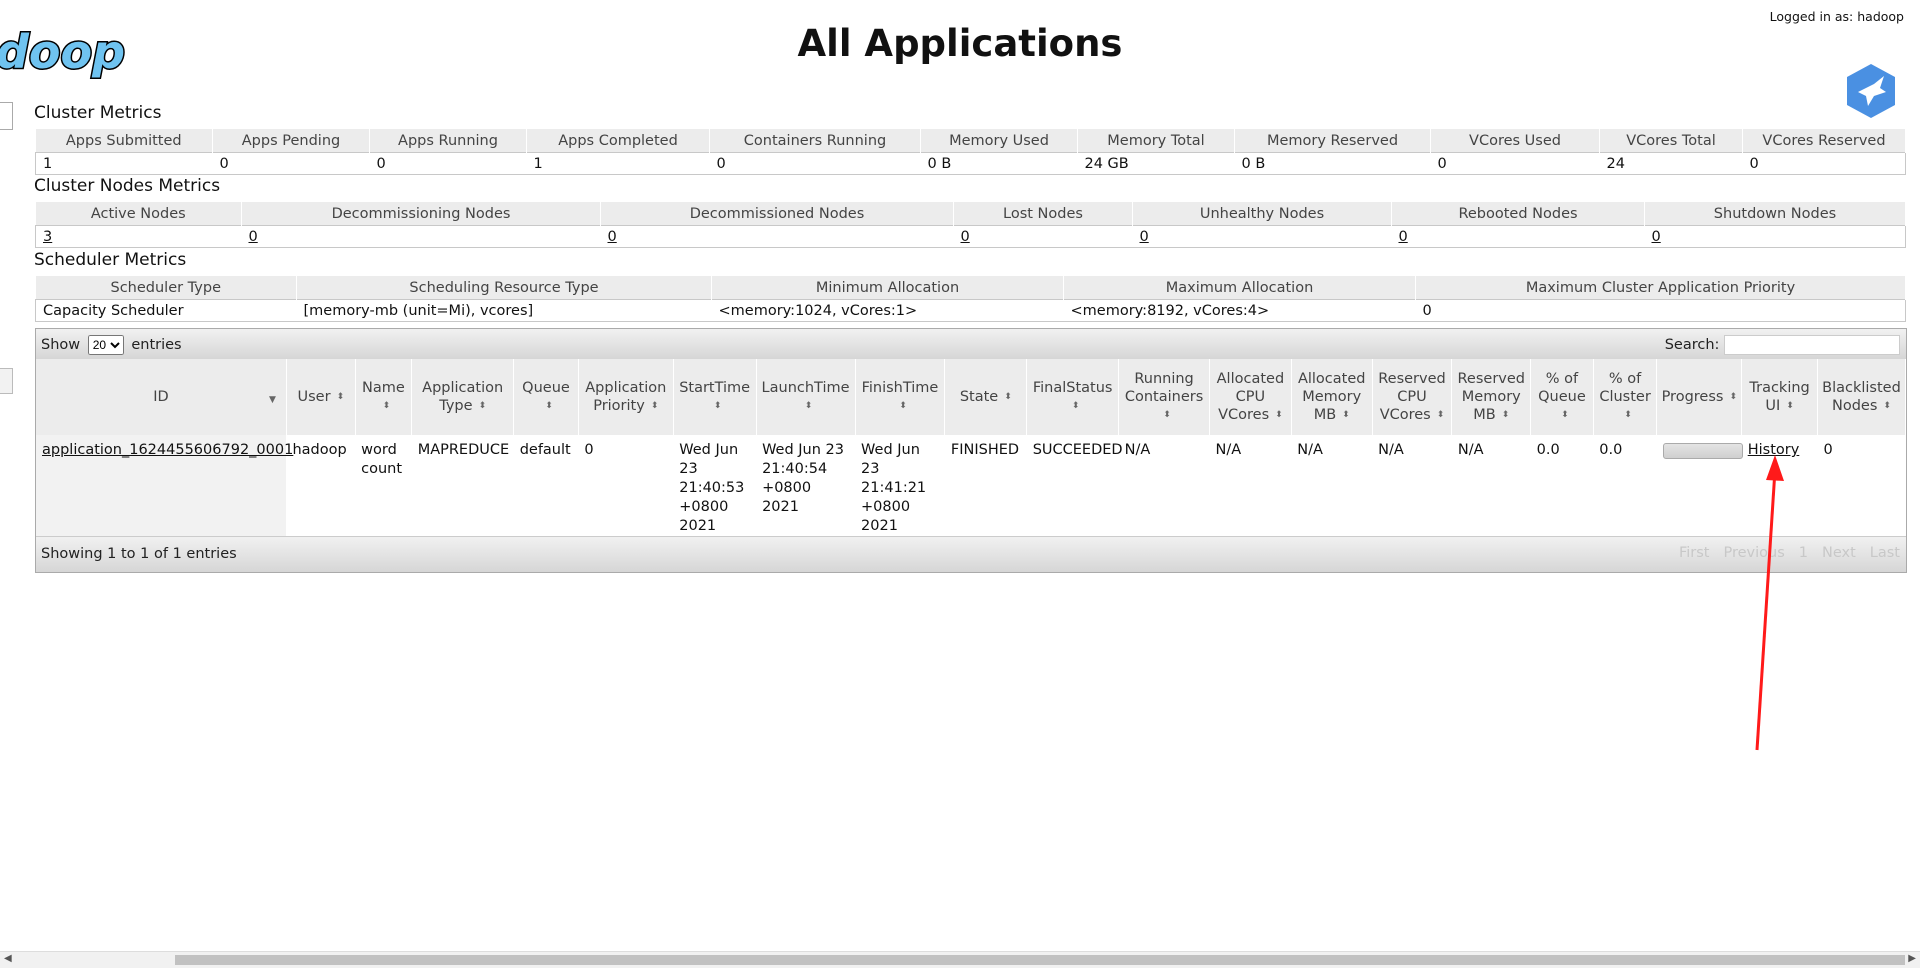  Describe the element at coordinates (986, 397) in the screenshot. I see `col-state: State ⬍` at that location.